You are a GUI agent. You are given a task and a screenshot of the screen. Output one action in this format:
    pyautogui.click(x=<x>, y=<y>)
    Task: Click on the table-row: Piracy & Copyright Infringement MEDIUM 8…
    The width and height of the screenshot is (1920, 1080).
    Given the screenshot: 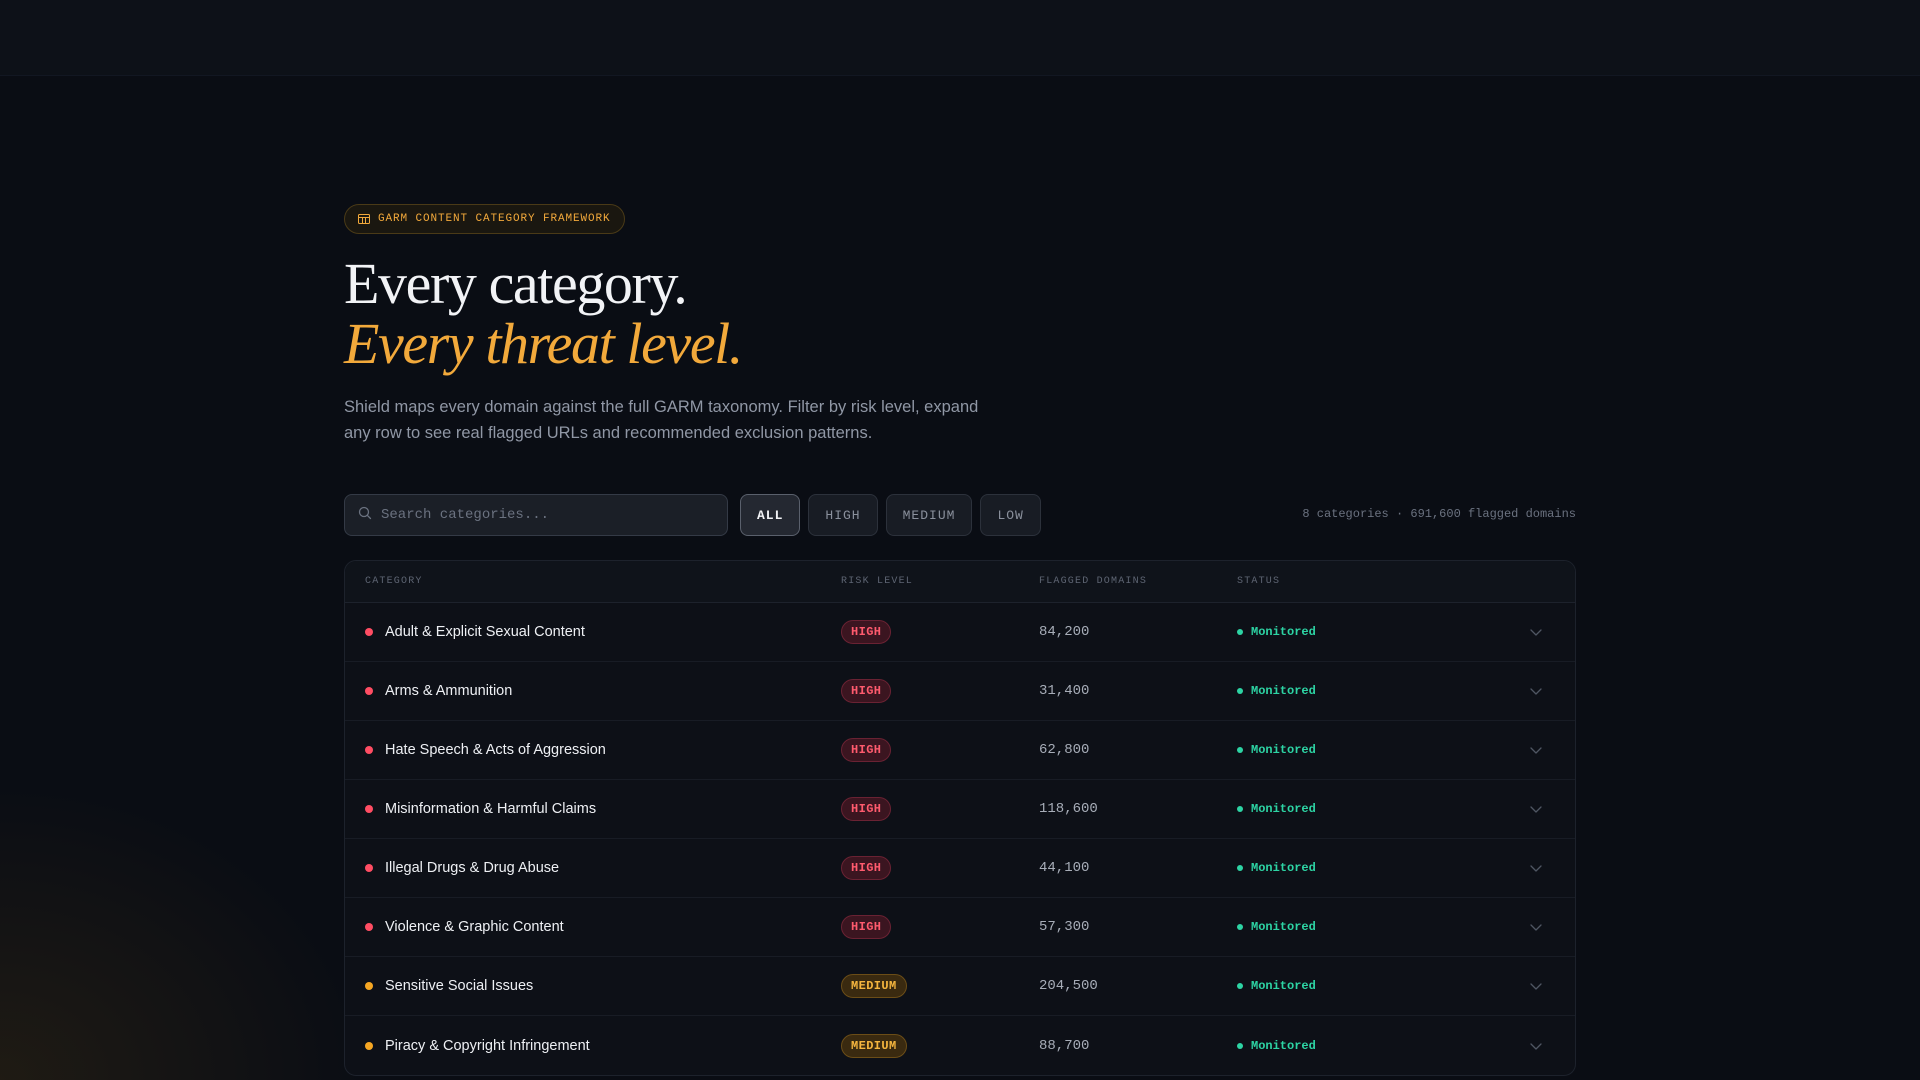 What is the action you would take?
    pyautogui.click(x=960, y=1045)
    